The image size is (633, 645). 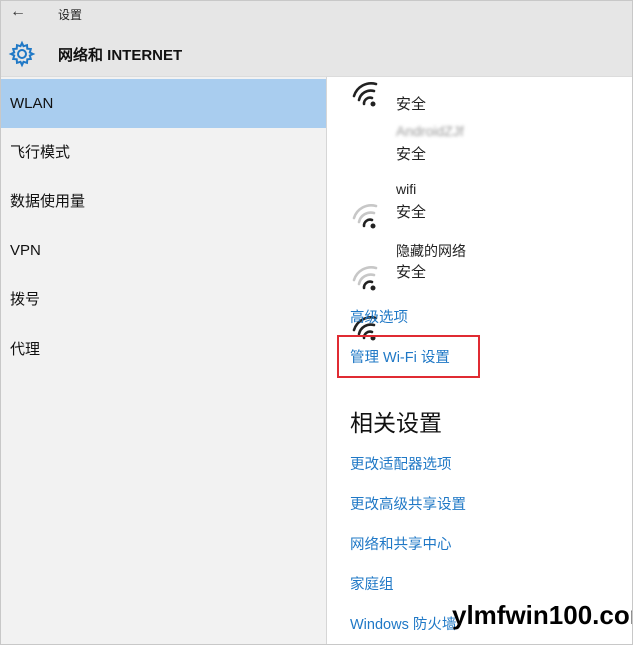 What do you see at coordinates (406, 189) in the screenshot?
I see `network-name: wifi` at bounding box center [406, 189].